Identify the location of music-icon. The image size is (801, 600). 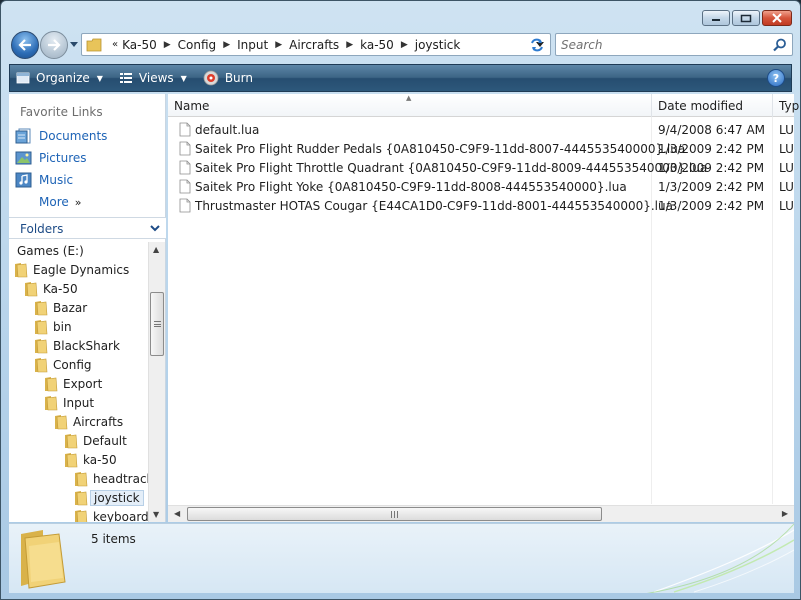
(23, 180).